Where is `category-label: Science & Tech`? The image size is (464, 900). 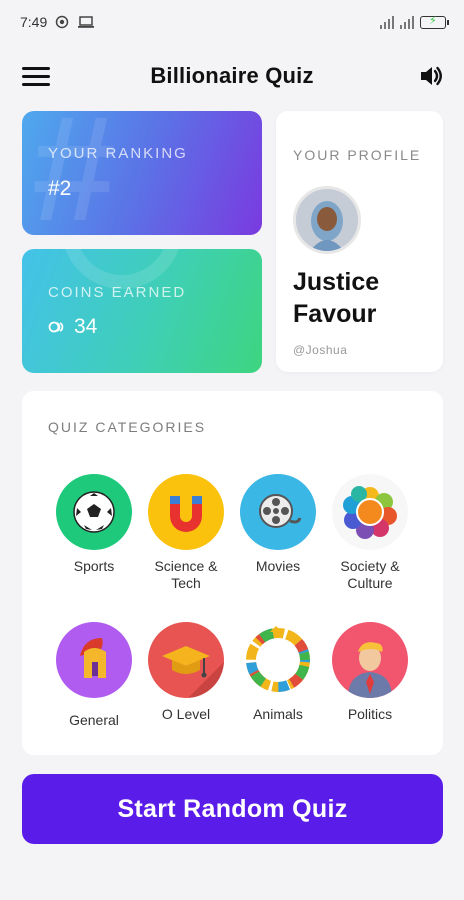 category-label: Science & Tech is located at coordinates (186, 574).